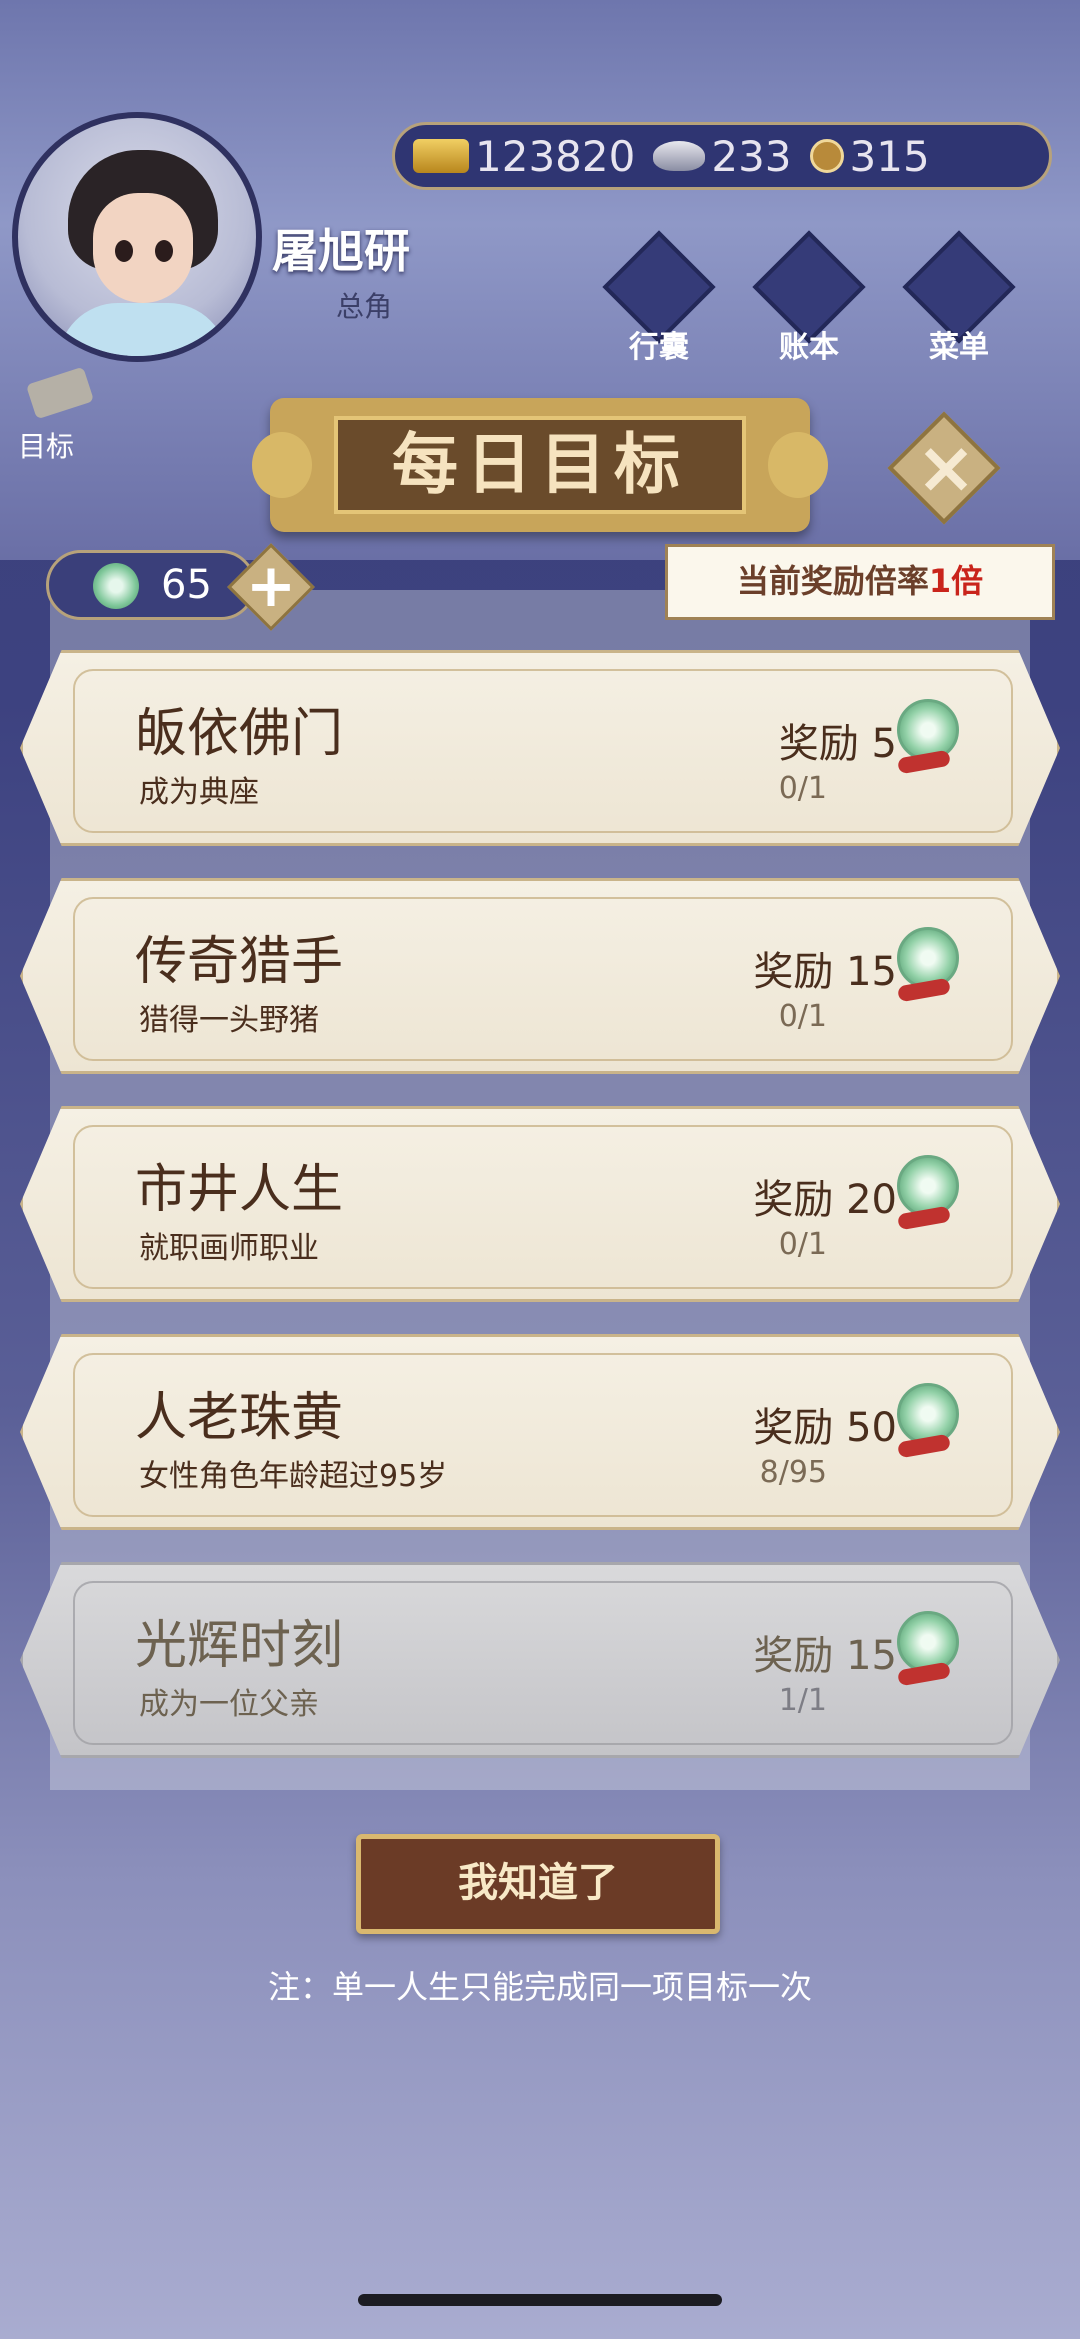  What do you see at coordinates (239, 734) in the screenshot?
I see `goal-title: 皈依佛门` at bounding box center [239, 734].